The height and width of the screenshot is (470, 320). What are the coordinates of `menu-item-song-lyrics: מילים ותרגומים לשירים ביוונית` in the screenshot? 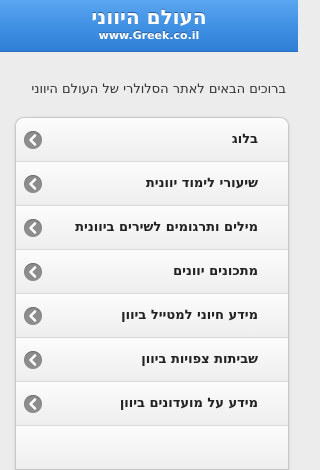 It's located at (152, 227).